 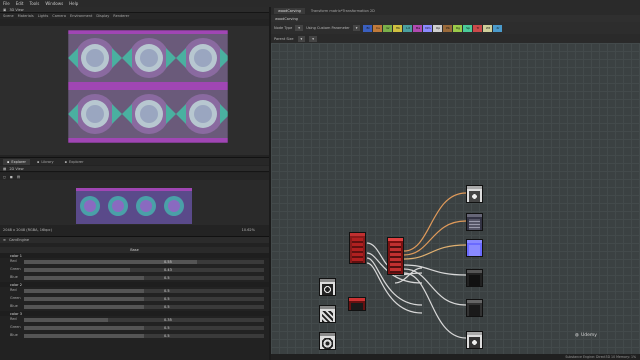 I want to click on node-pattern-a, so click(x=327, y=287).